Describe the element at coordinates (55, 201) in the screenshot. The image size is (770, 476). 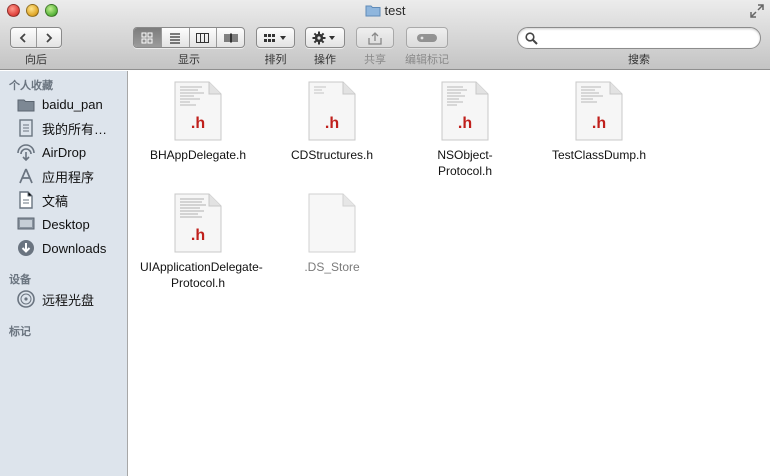
I see `sidebar-item-label: 文稿` at that location.